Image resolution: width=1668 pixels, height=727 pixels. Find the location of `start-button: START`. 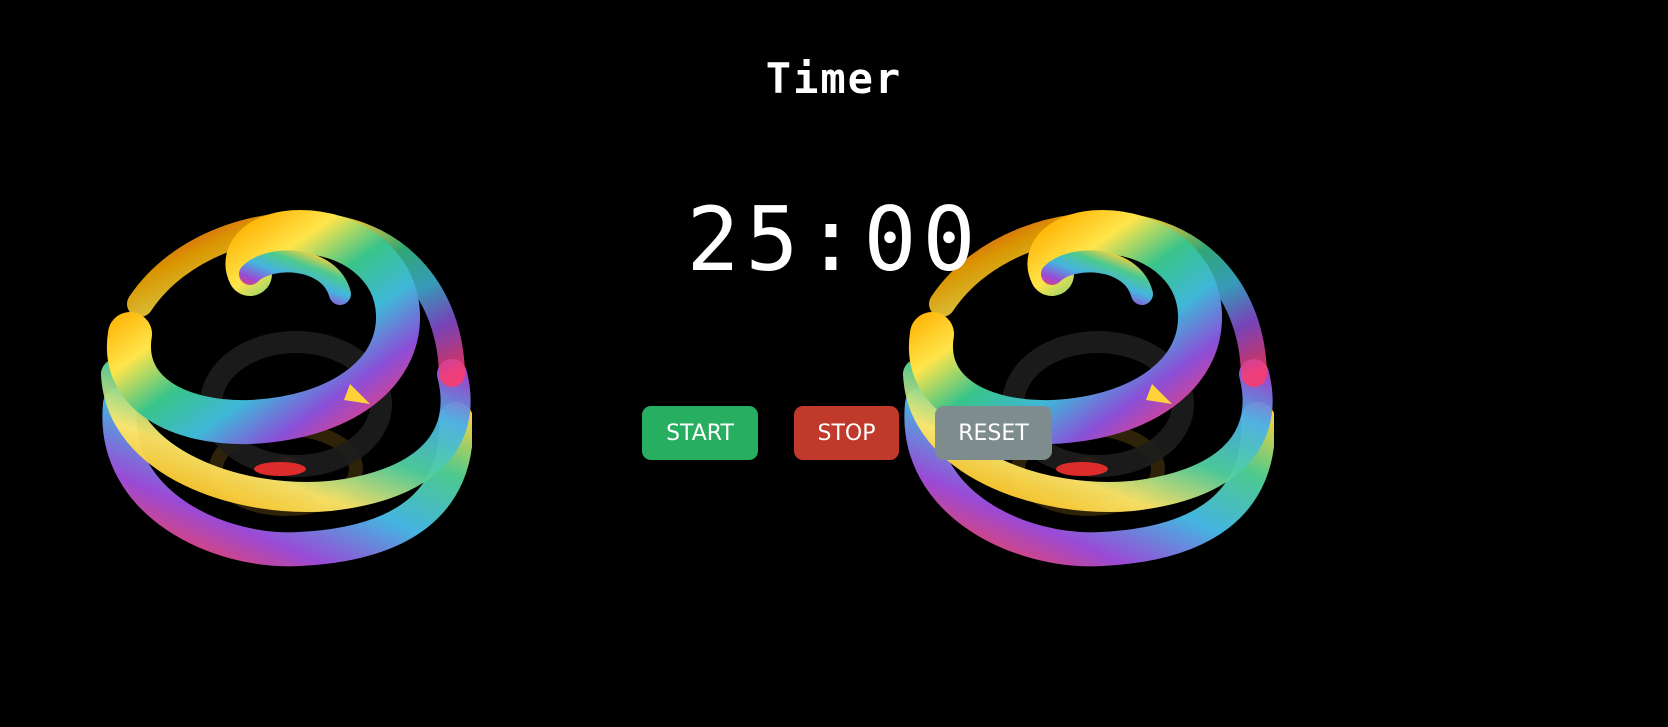

start-button: START is located at coordinates (700, 433).